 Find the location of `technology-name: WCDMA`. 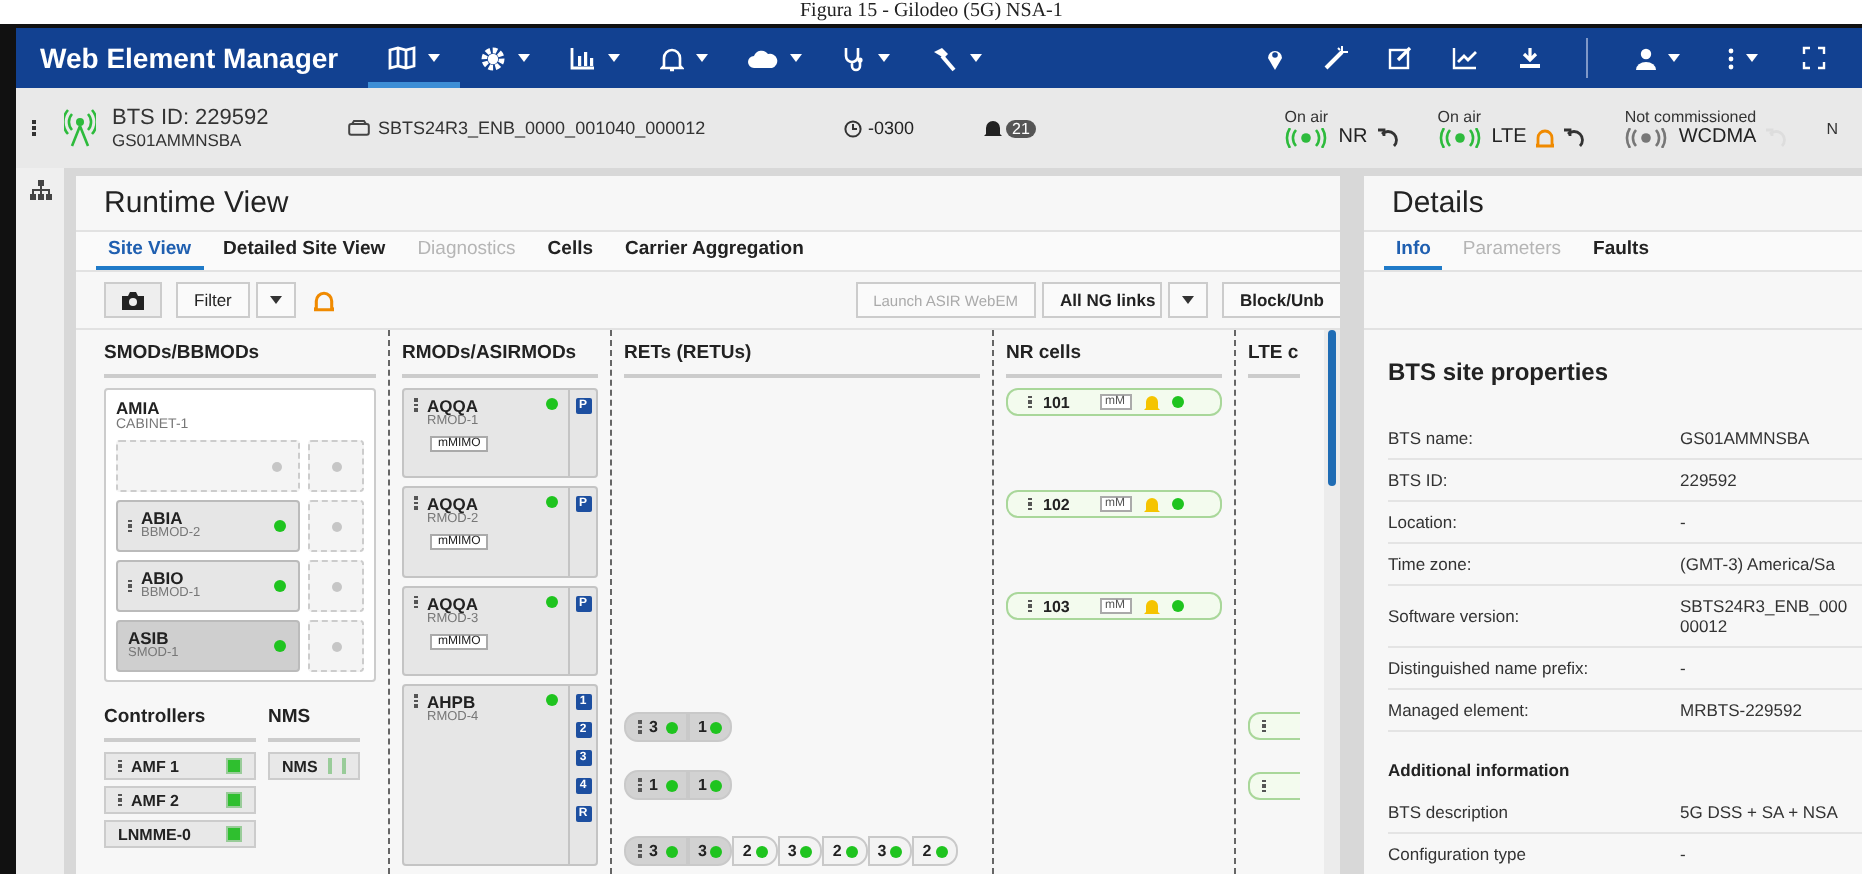

technology-name: WCDMA is located at coordinates (1717, 137).